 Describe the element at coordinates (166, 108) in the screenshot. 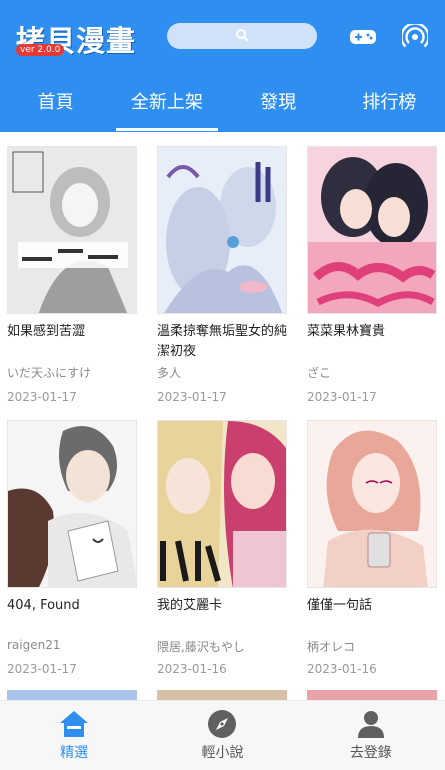

I see `tab-new-releases: 全新上架` at that location.